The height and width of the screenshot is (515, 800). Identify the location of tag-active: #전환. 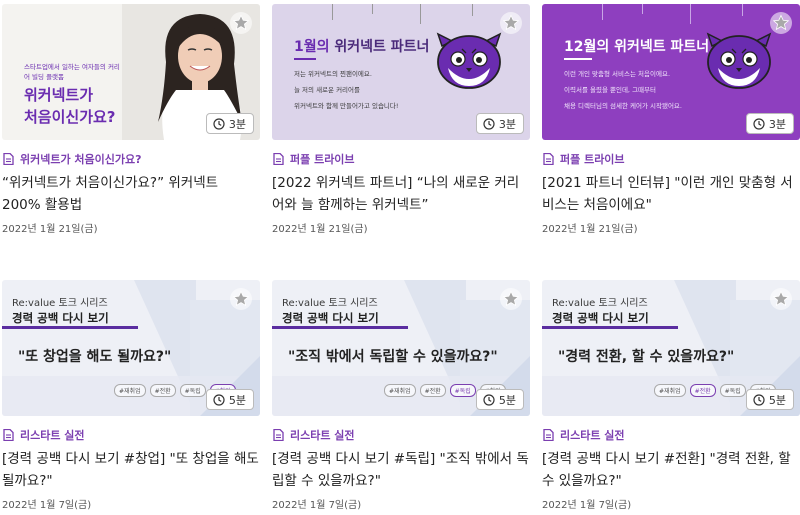
(702, 390).